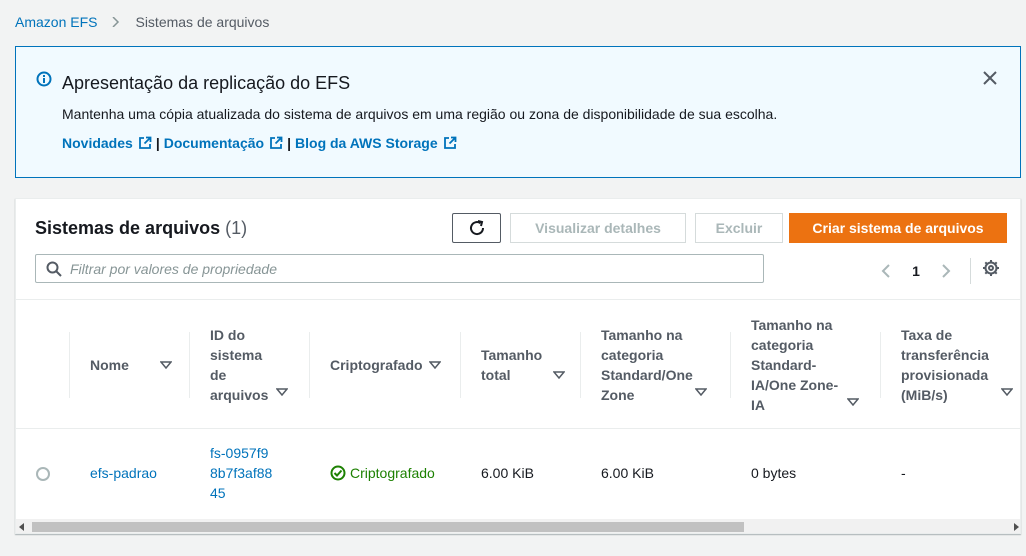 The height and width of the screenshot is (556, 1026). What do you see at coordinates (739, 228) in the screenshot?
I see `delete-button: Excluir` at bounding box center [739, 228].